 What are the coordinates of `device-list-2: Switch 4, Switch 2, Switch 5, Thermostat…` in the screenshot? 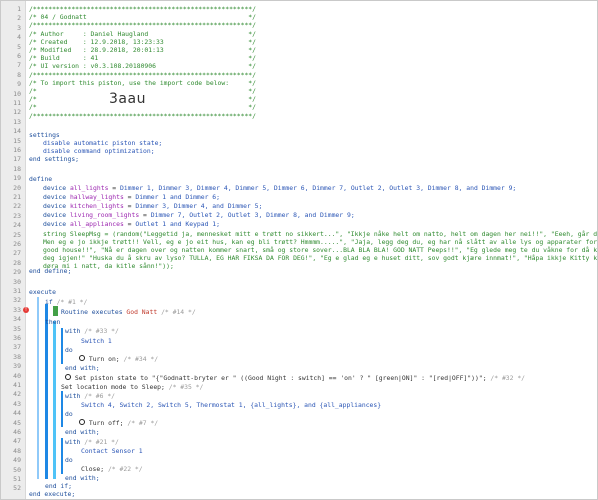 It's located at (338, 405).